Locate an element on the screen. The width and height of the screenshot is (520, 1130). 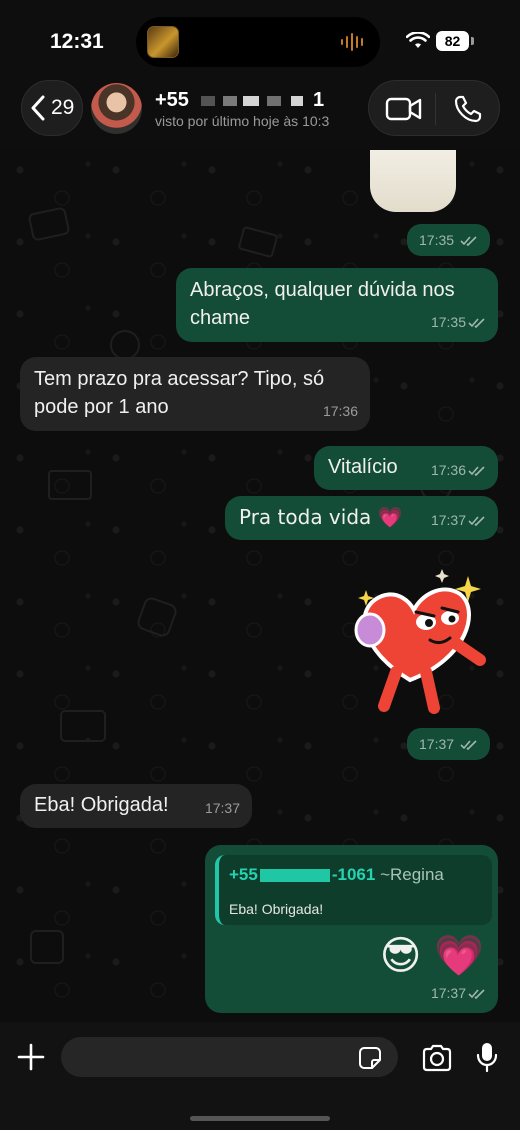
status-bar: 12:31 82 is located at coordinates (260, 40).